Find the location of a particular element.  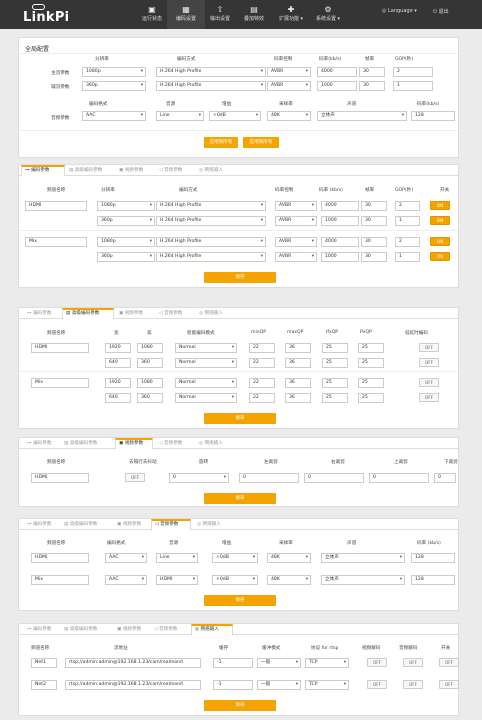

gop-input: 1 is located at coordinates (407, 257).